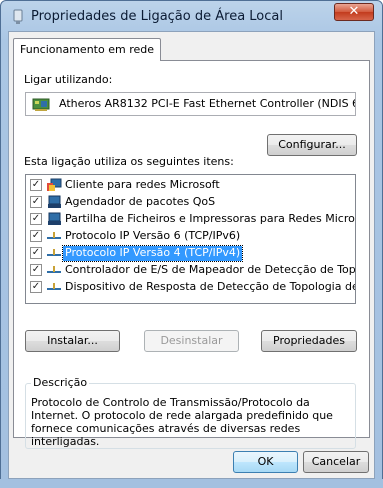 The image size is (383, 488). What do you see at coordinates (68, 79) in the screenshot?
I see `connect-using-label: Ligar utilizando:` at bounding box center [68, 79].